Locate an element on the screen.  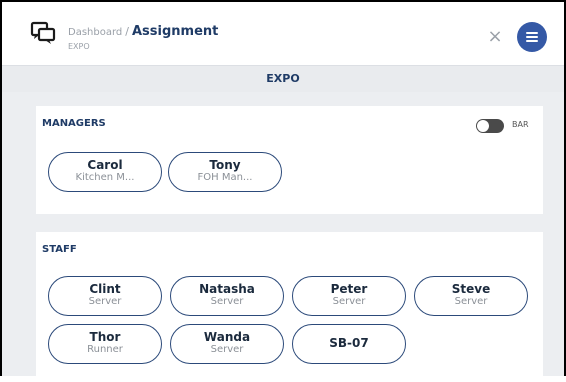
page-title: Assignment is located at coordinates (175, 31).